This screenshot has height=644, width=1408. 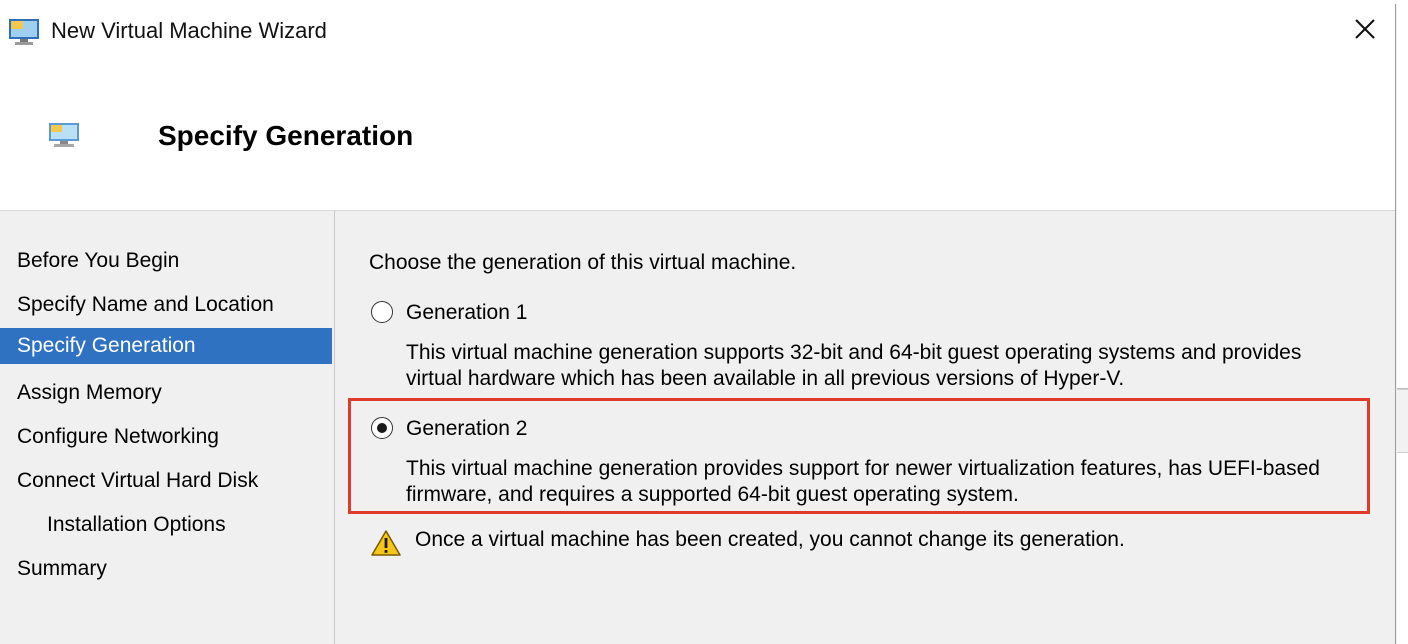 I want to click on background-window-edge, so click(x=1402, y=322).